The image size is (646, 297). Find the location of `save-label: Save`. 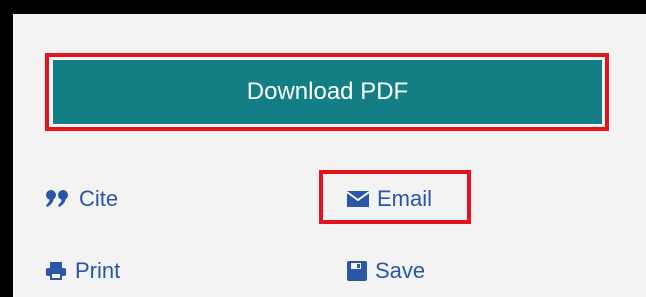

save-label: Save is located at coordinates (400, 270).